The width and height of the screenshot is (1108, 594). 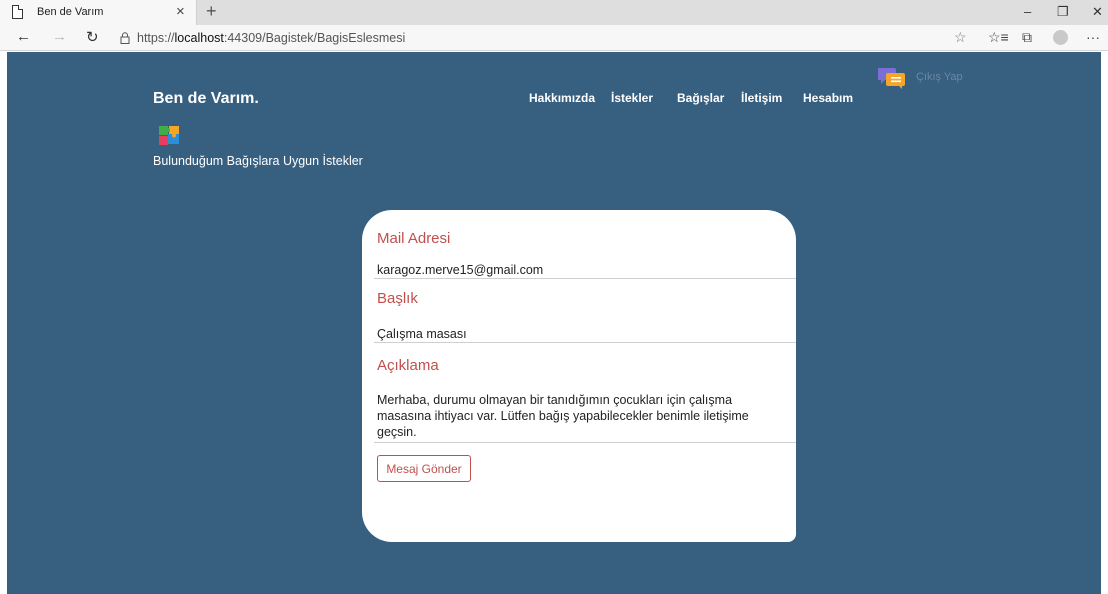 What do you see at coordinates (199, 38) in the screenshot?
I see `url-host: localhost` at bounding box center [199, 38].